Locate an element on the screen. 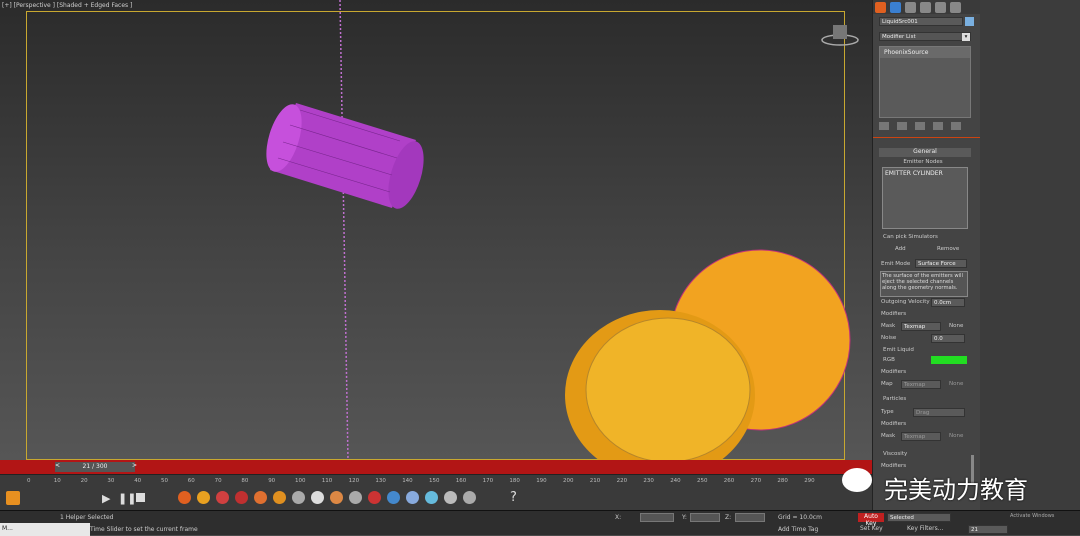 This screenshot has height=536, width=1080. wechat-logo-icon is located at coordinates (857, 480).